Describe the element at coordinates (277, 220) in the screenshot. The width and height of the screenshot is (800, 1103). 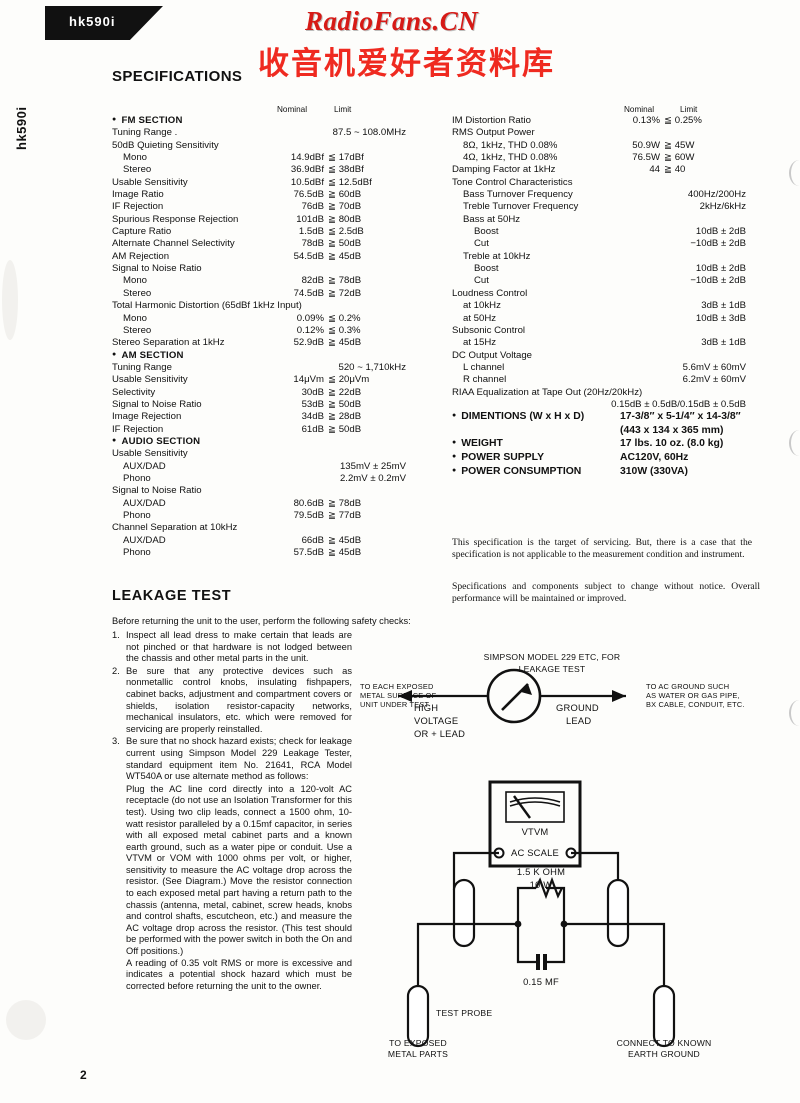
I see `spec-row: Spurious Response Rejection 101dB ≧ 80dB` at that location.